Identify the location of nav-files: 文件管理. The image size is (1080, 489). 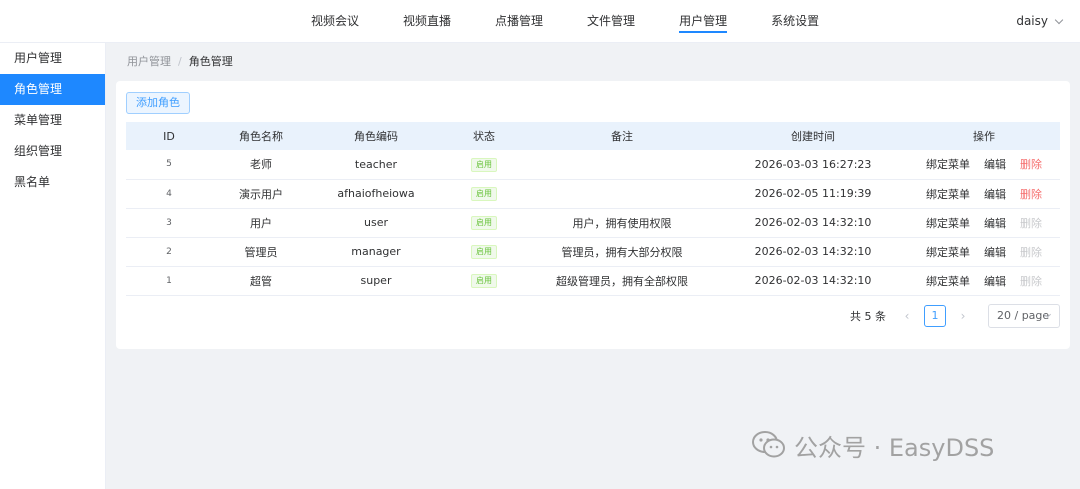
(611, 21).